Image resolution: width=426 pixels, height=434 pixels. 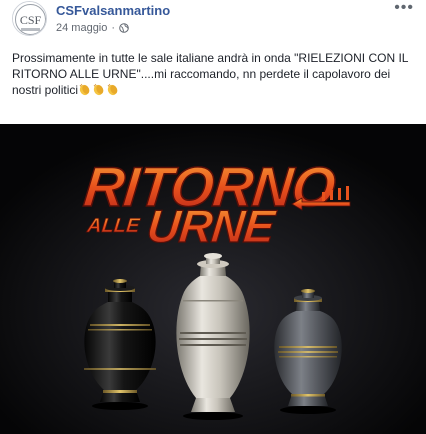 I want to click on emoji-group, so click(x=99, y=90).